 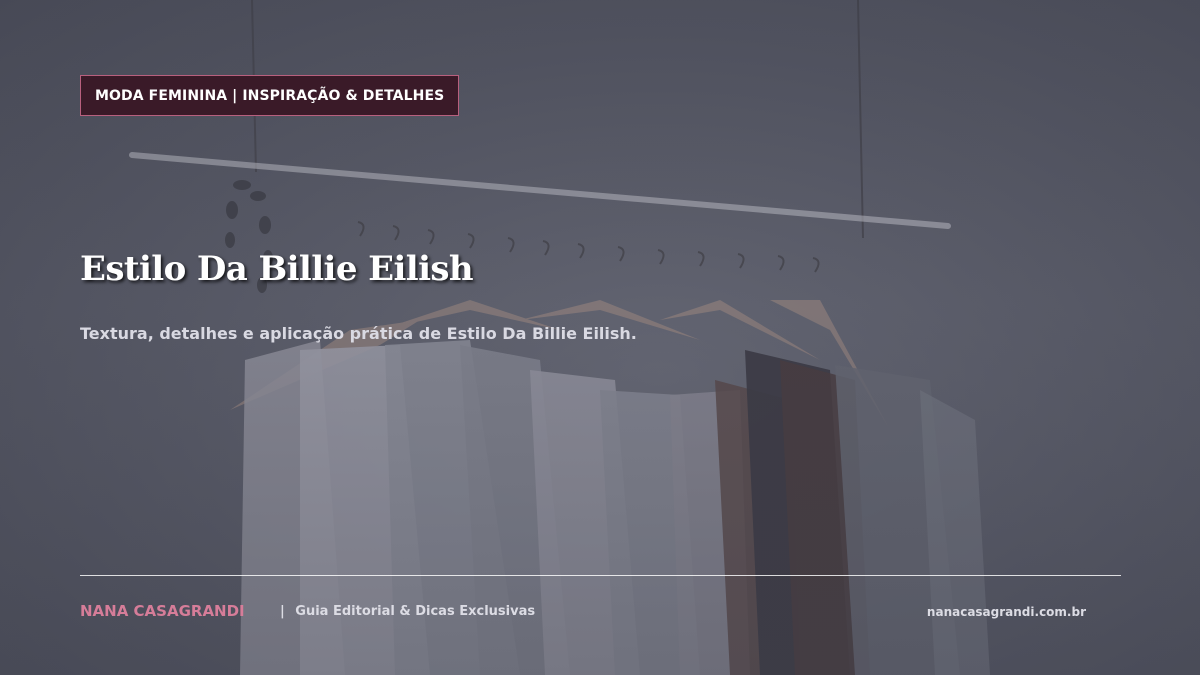 What do you see at coordinates (277, 269) in the screenshot?
I see `page-title: Estilo Da Billie Eilish` at bounding box center [277, 269].